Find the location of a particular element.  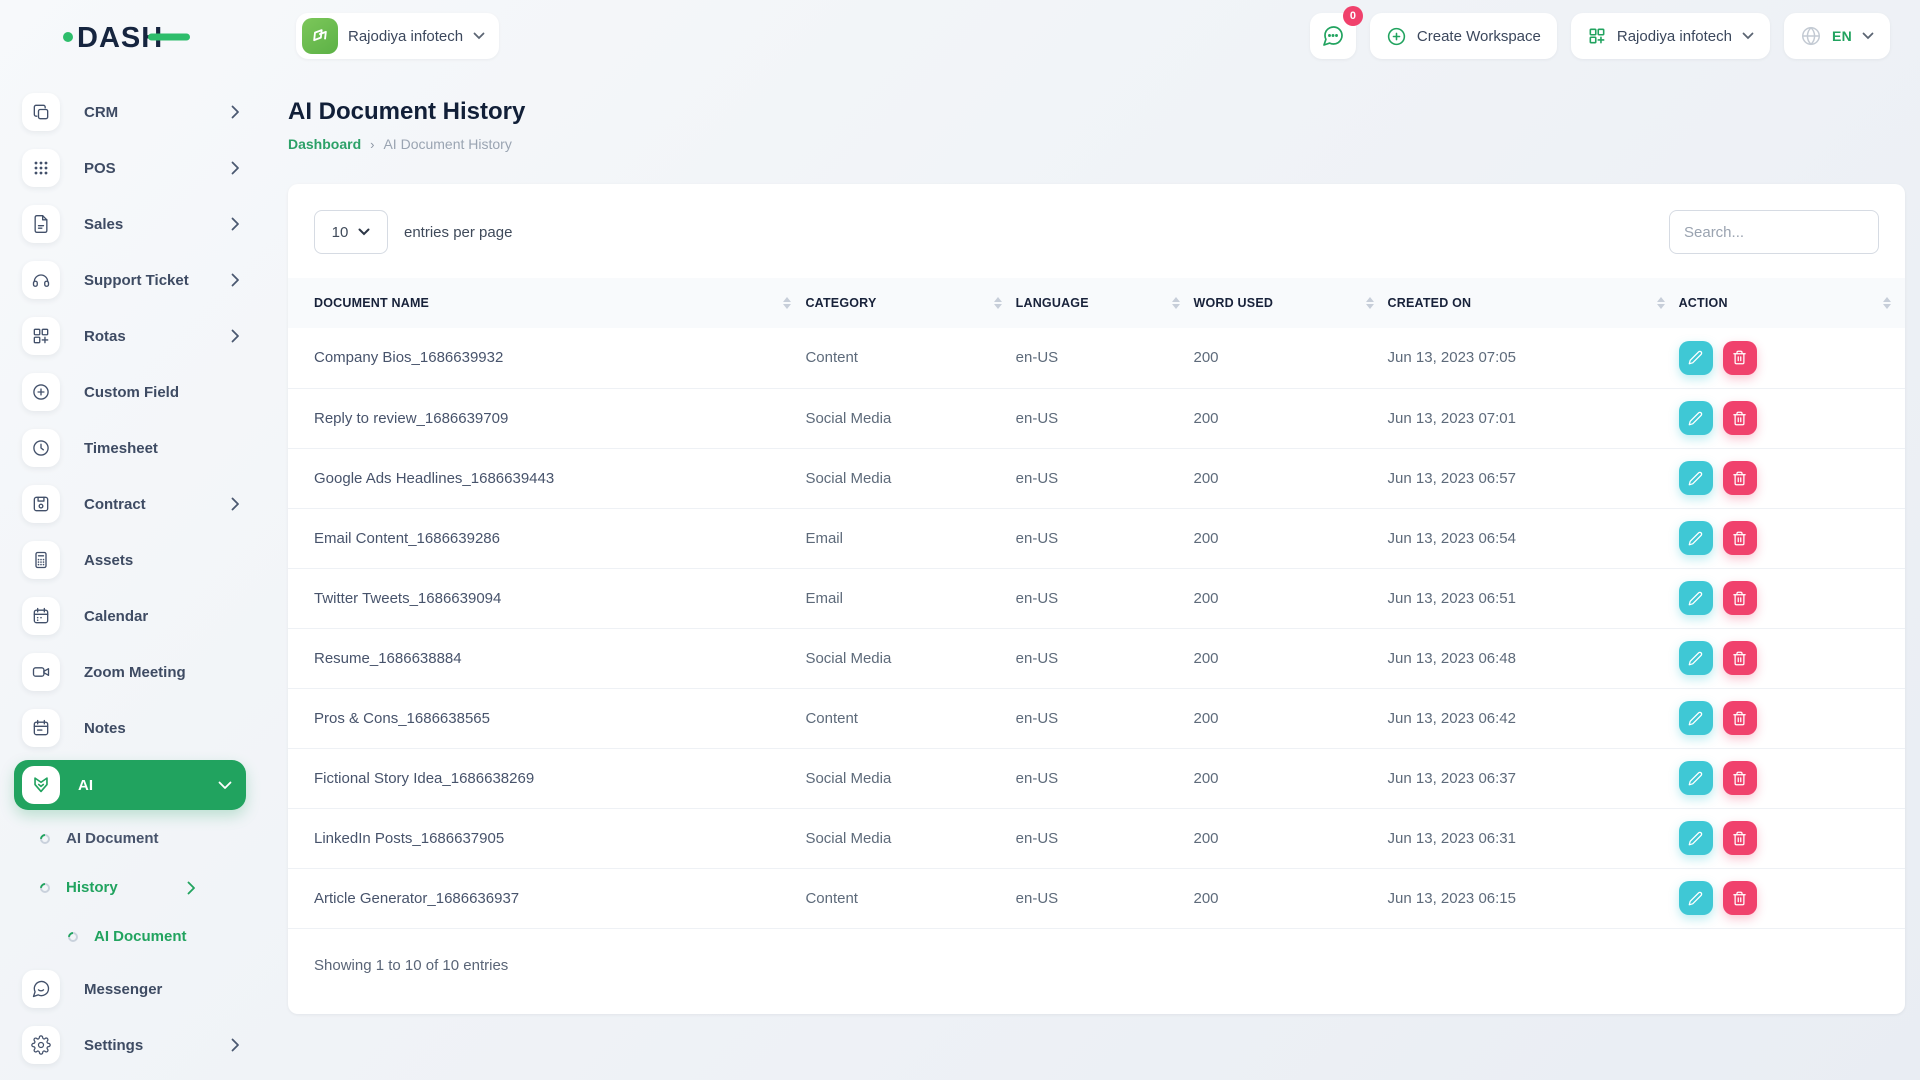

breadcrumb-current: AI Document History is located at coordinates (447, 144).